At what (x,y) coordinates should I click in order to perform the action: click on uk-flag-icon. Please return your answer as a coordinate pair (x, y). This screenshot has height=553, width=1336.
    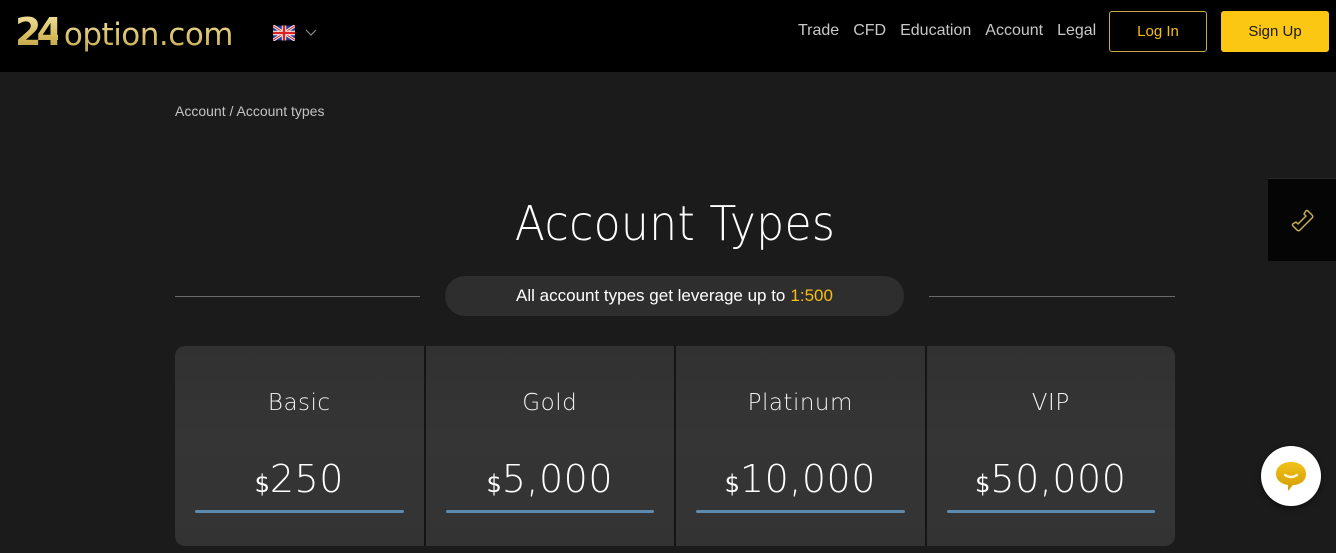
    Looking at the image, I should click on (284, 33).